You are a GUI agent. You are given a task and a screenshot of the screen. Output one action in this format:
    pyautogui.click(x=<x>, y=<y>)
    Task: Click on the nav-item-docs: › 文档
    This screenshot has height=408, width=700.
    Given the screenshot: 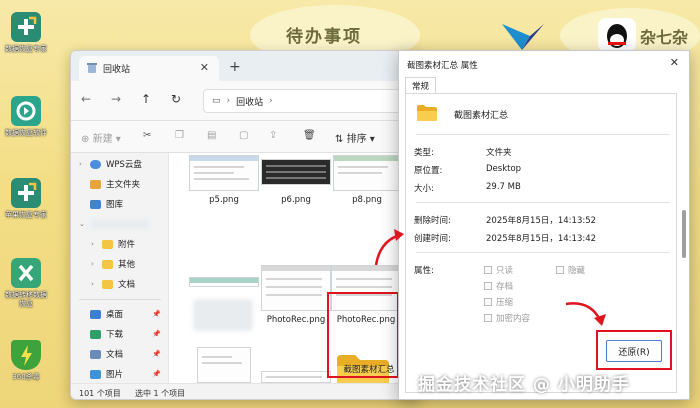 What is the action you would take?
    pyautogui.click(x=123, y=284)
    